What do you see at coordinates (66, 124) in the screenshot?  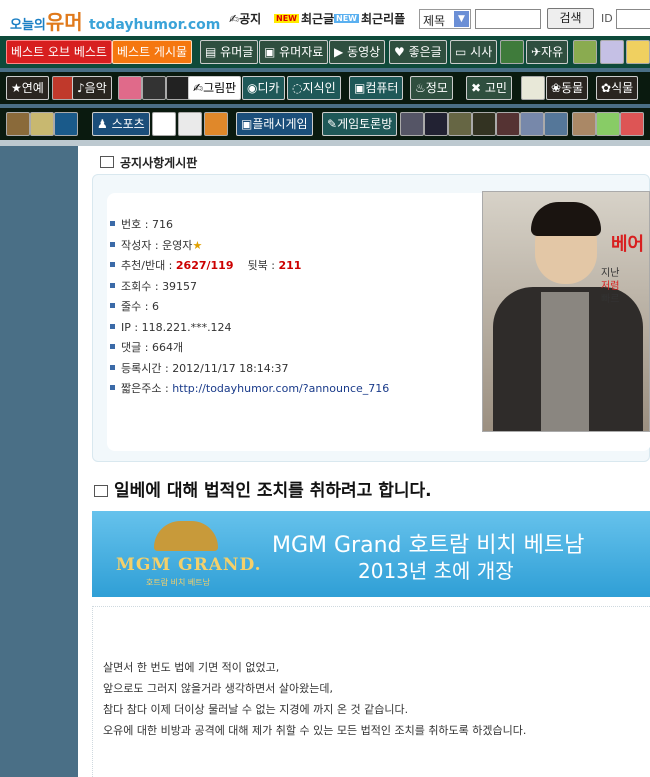 I see `runner-icon` at bounding box center [66, 124].